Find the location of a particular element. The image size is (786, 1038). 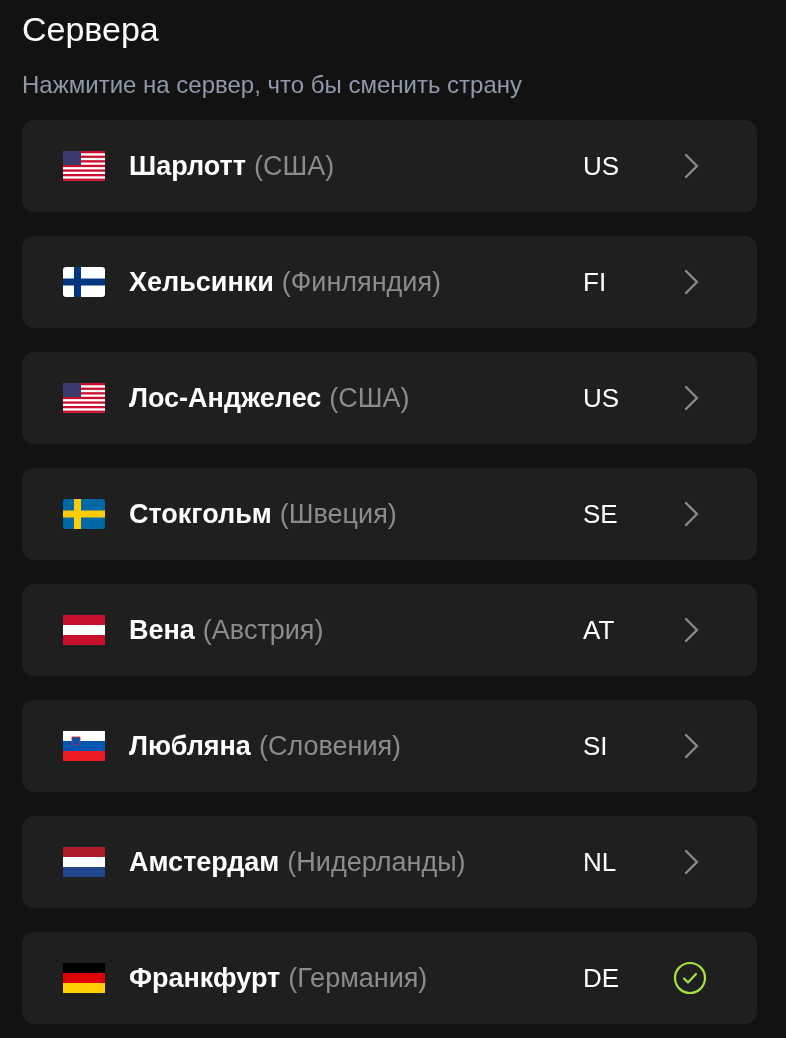

country-code: SE is located at coordinates (601, 514).